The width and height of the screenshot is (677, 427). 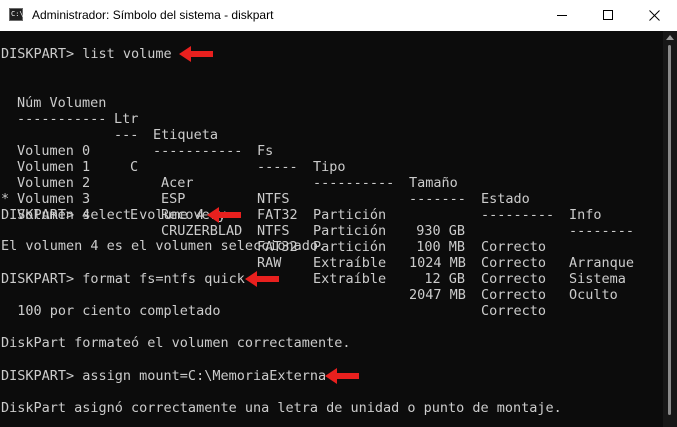 I want to click on cell-info: Arranque, so click(x=602, y=263).